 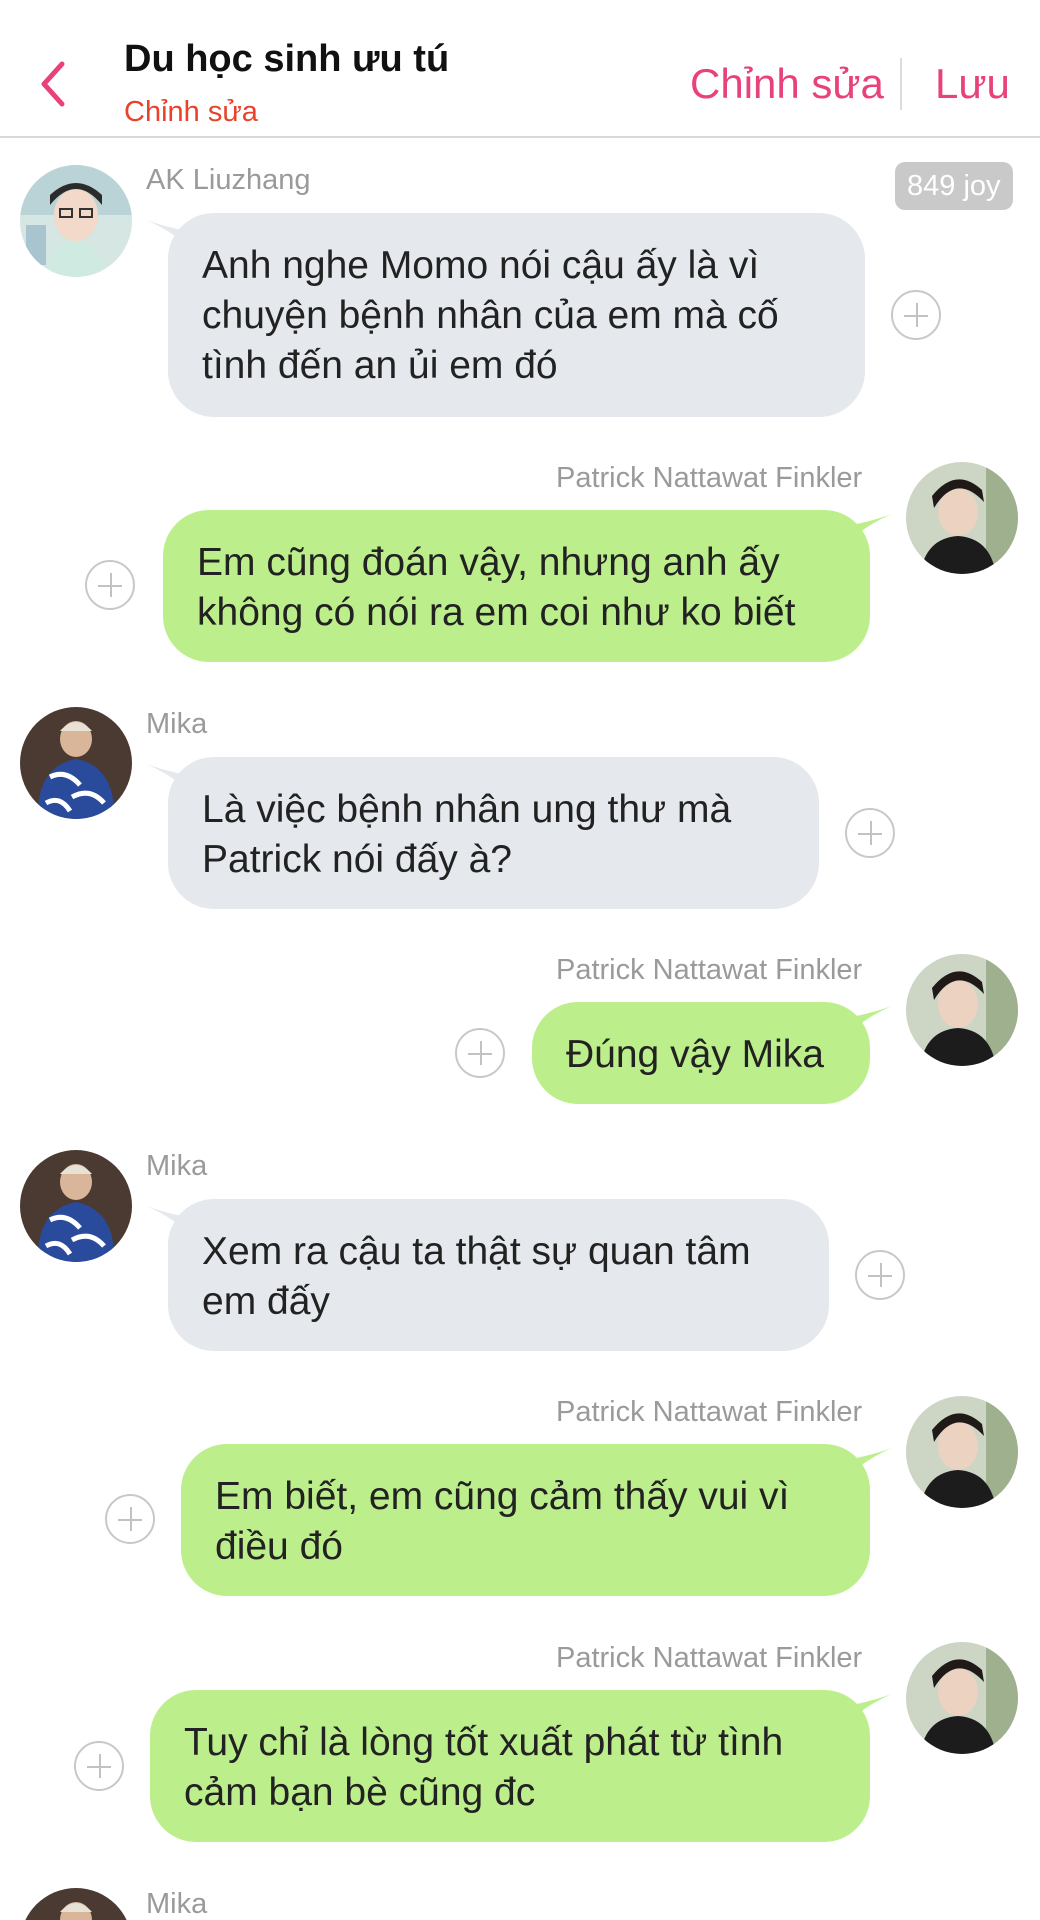 What do you see at coordinates (701, 1053) in the screenshot?
I see `message-bubble: Đúng vậy Mika` at bounding box center [701, 1053].